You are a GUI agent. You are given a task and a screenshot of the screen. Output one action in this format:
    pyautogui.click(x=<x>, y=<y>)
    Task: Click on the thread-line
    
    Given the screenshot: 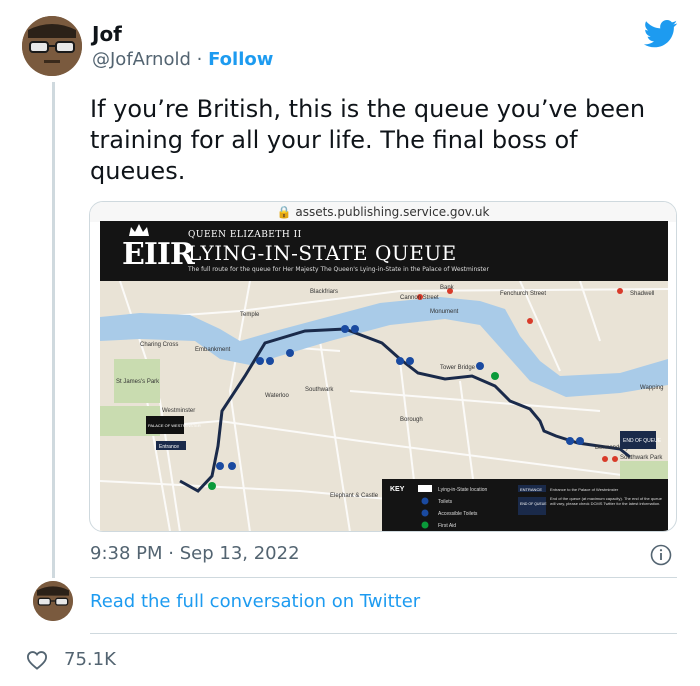 What is the action you would take?
    pyautogui.click(x=53, y=330)
    